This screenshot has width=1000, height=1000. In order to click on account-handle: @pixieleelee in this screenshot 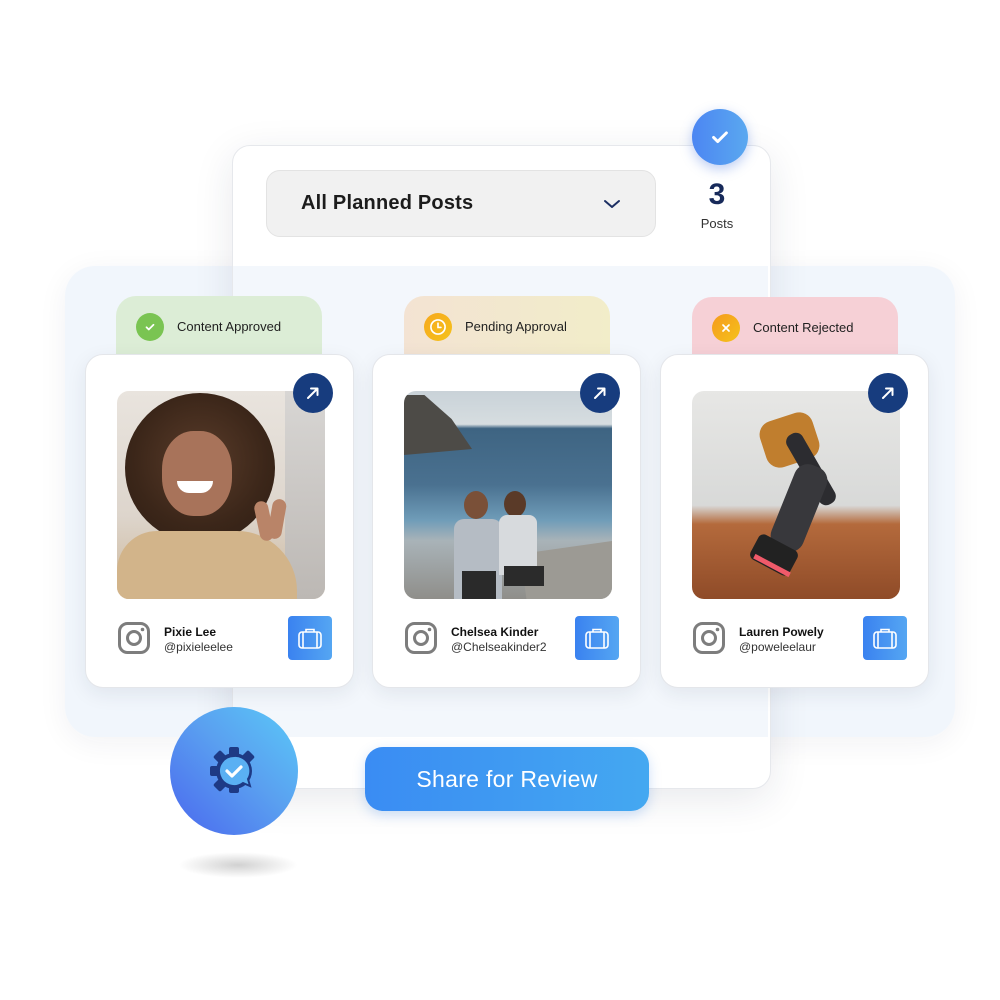, I will do `click(198, 647)`.